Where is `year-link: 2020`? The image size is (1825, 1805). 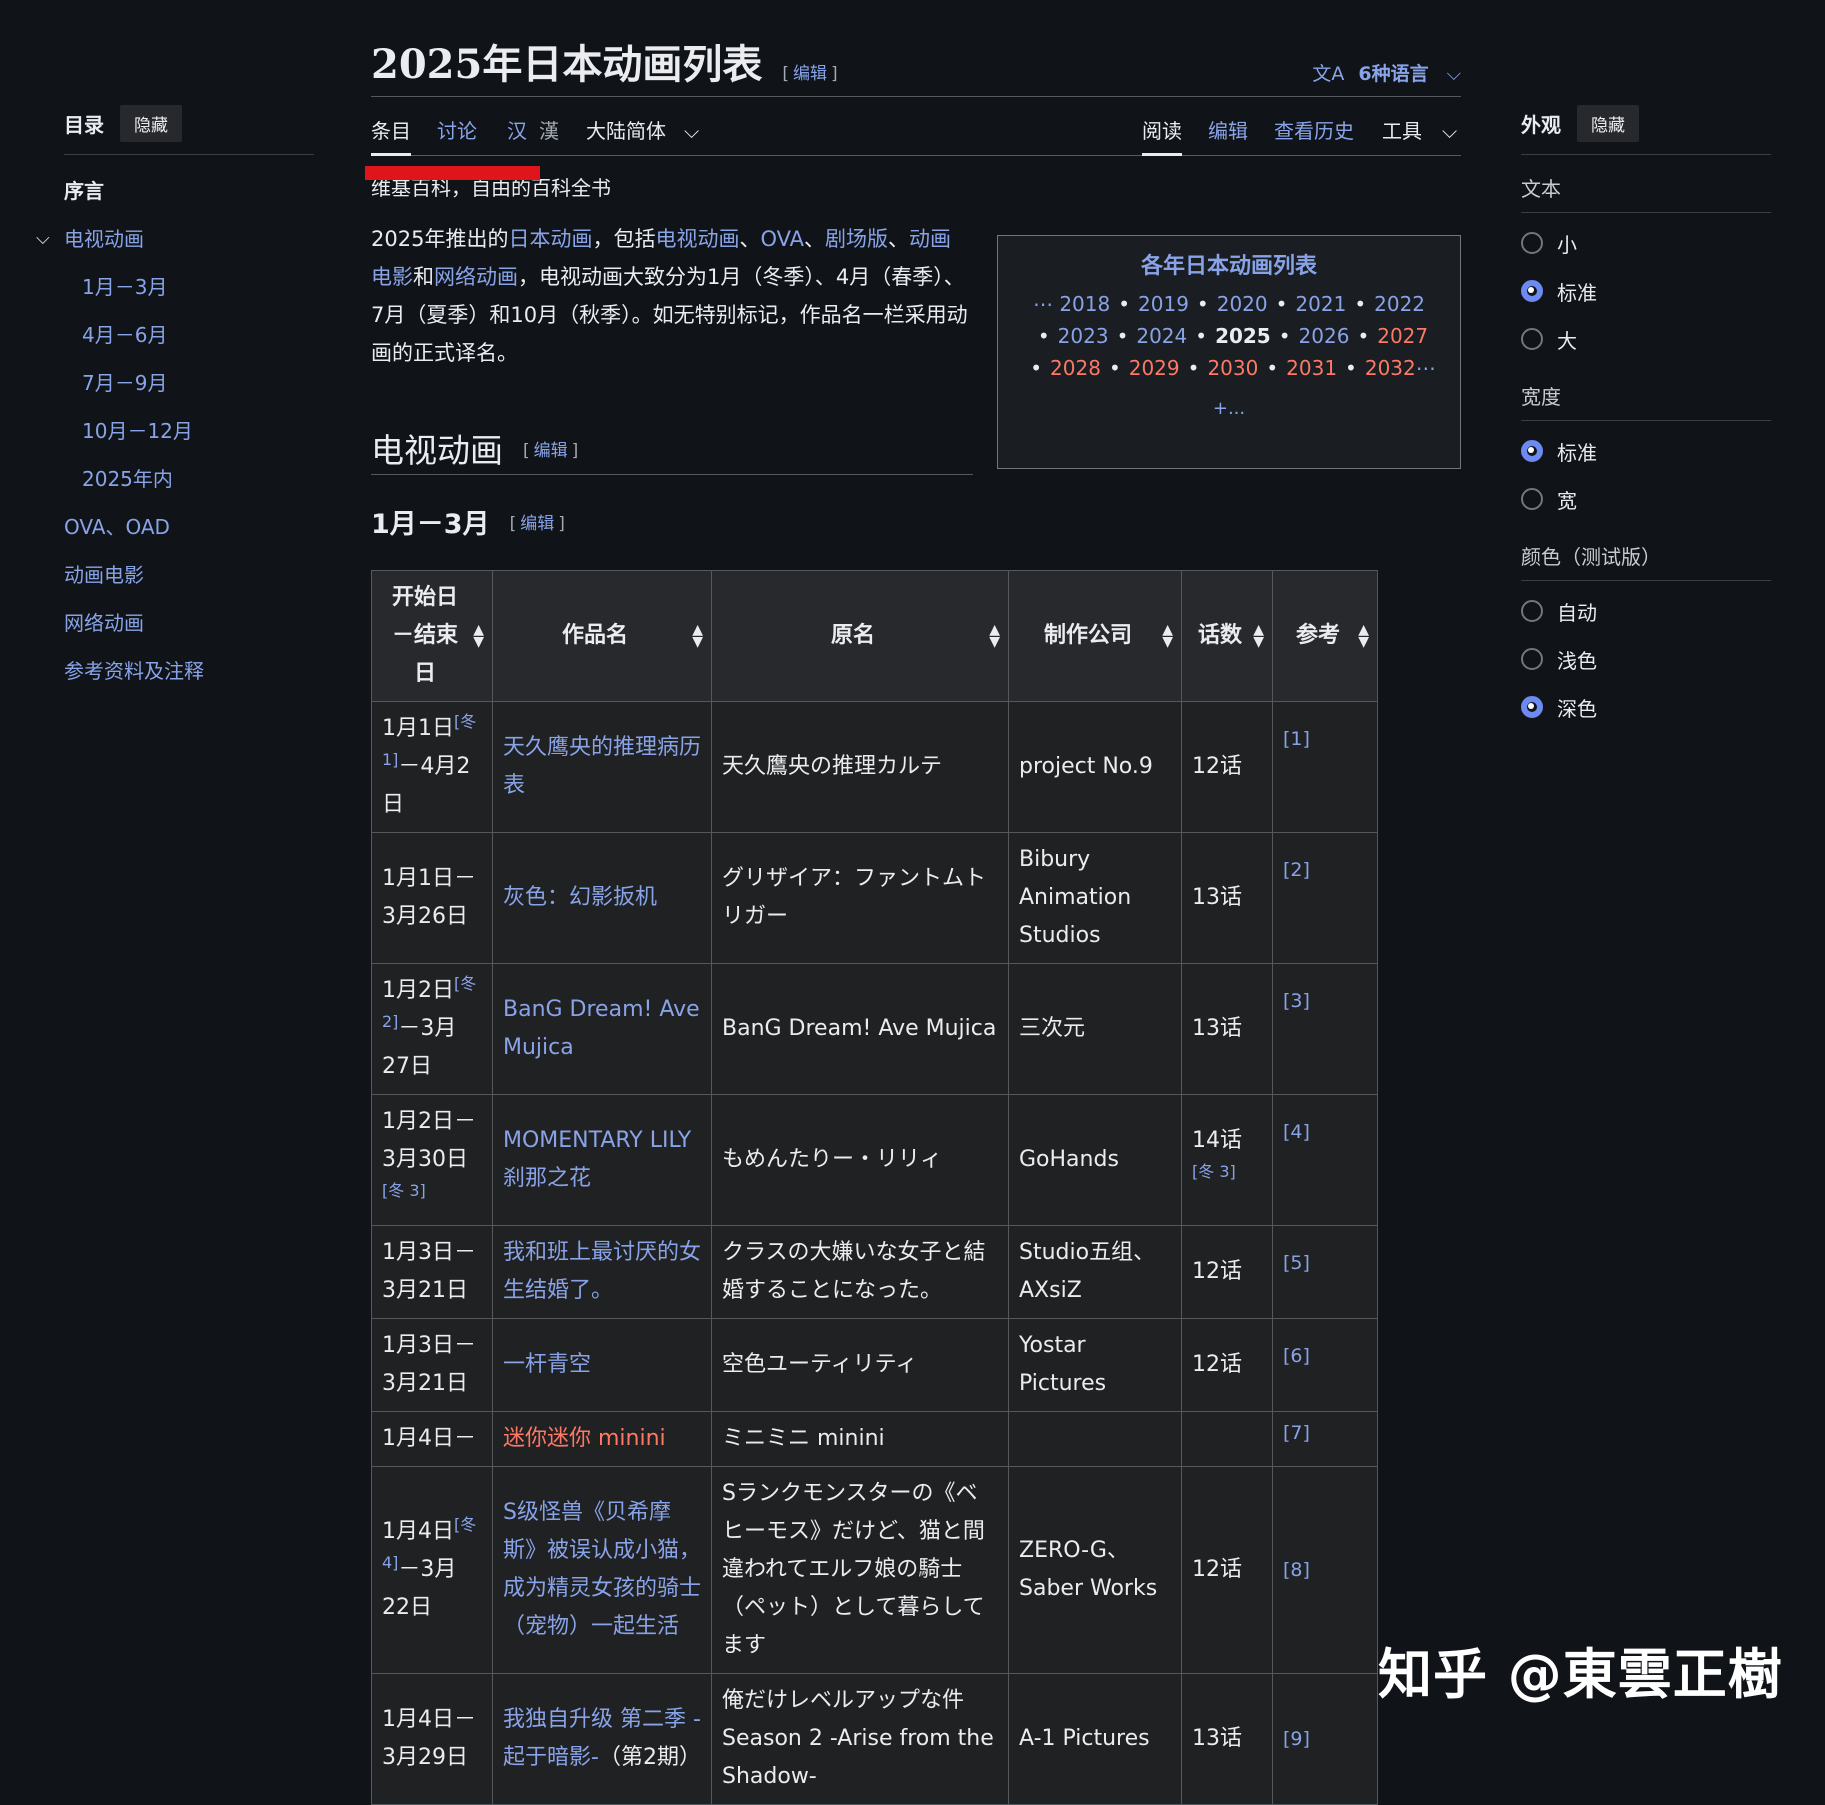 year-link: 2020 is located at coordinates (1242, 304).